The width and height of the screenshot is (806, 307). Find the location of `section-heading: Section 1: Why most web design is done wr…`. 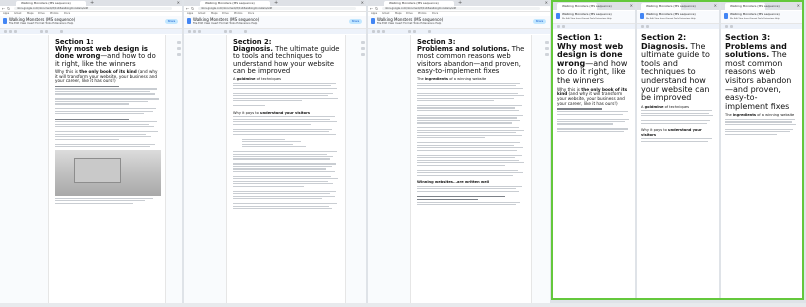

section-heading: Section 1: Why most web design is done wr… is located at coordinates (108, 53).